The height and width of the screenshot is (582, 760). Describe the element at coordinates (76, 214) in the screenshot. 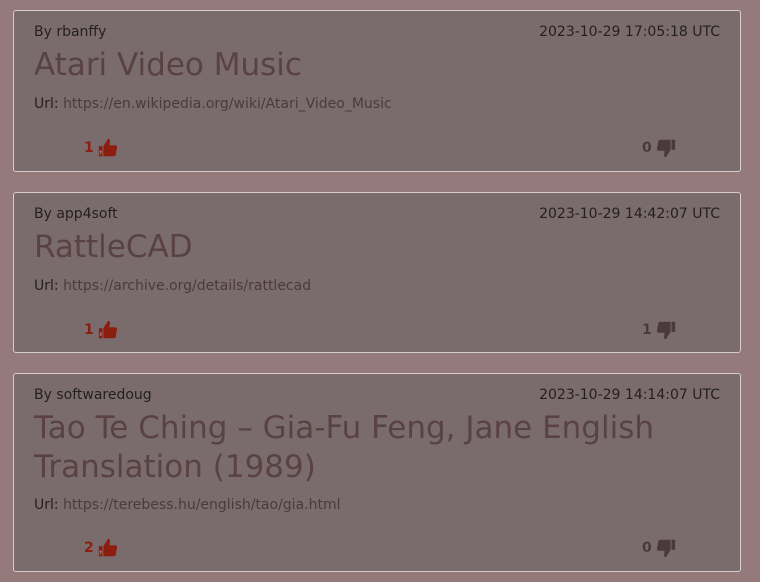

I see `post-author: By app4soft` at that location.